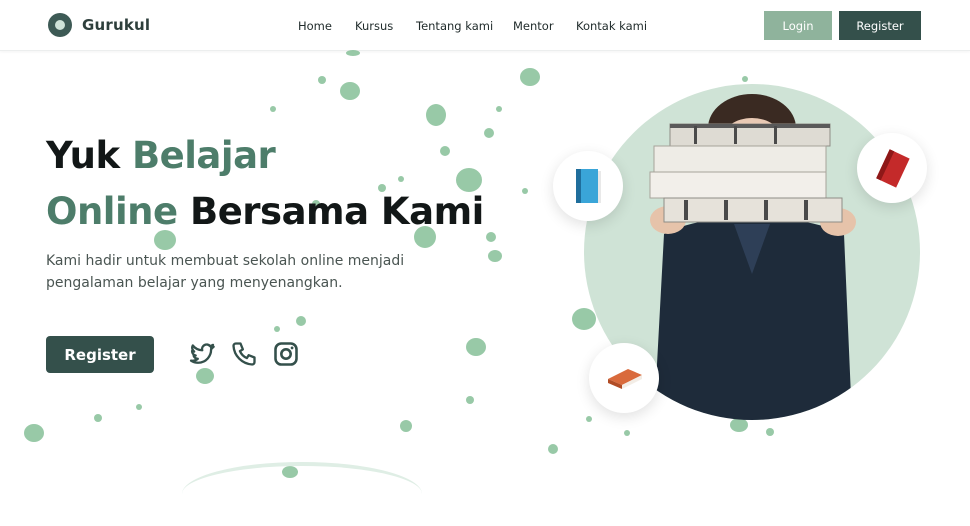 This screenshot has width=970, height=526. Describe the element at coordinates (880, 25) in the screenshot. I see `register-button: Register` at that location.